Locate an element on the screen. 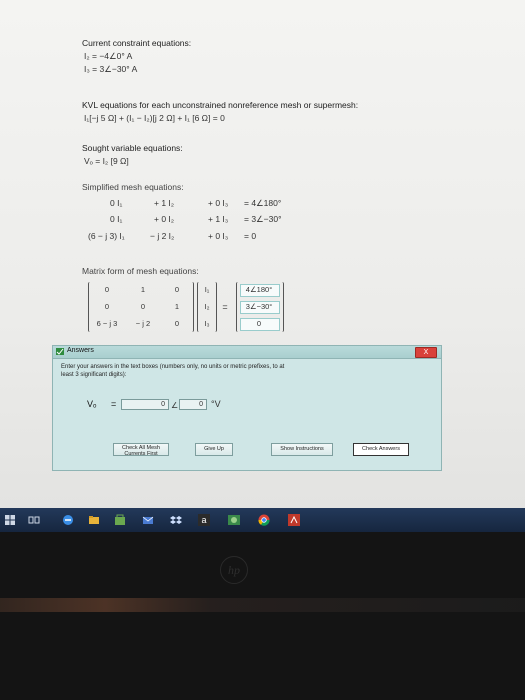  simplified-r3-c2: − j 2 I₂ is located at coordinates (162, 236).